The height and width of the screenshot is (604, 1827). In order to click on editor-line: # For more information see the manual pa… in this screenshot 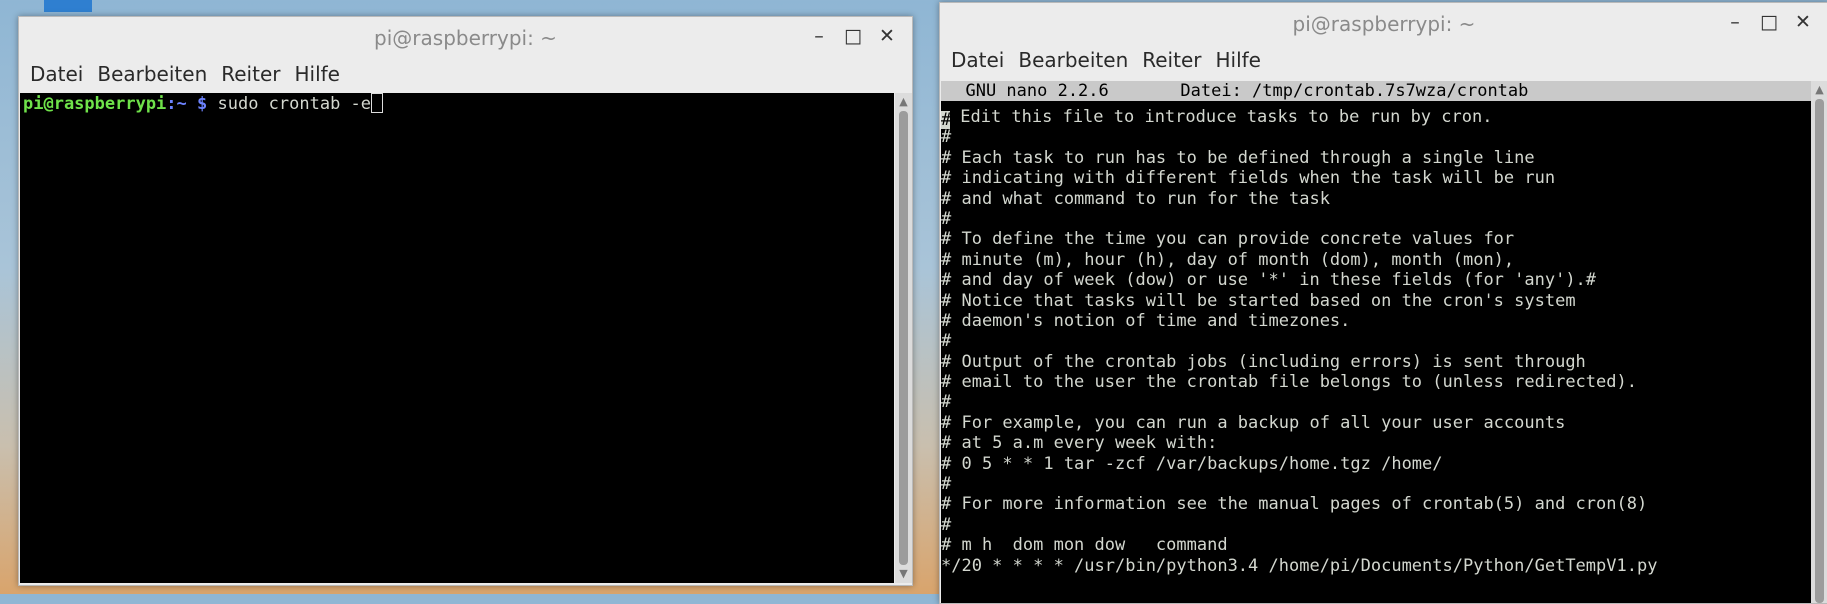, I will do `click(1294, 504)`.